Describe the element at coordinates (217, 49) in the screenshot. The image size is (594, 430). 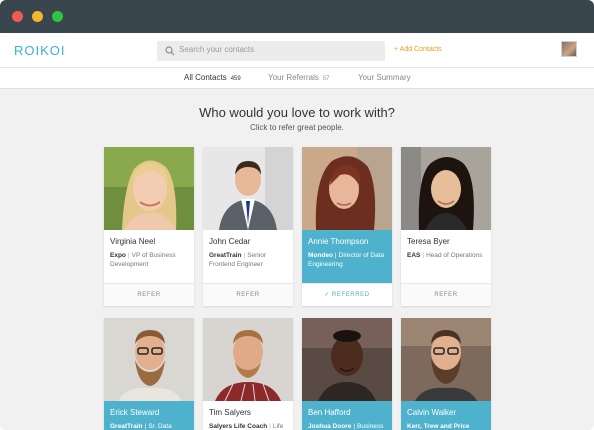
I see `search-placeholder: Search your contacts` at that location.